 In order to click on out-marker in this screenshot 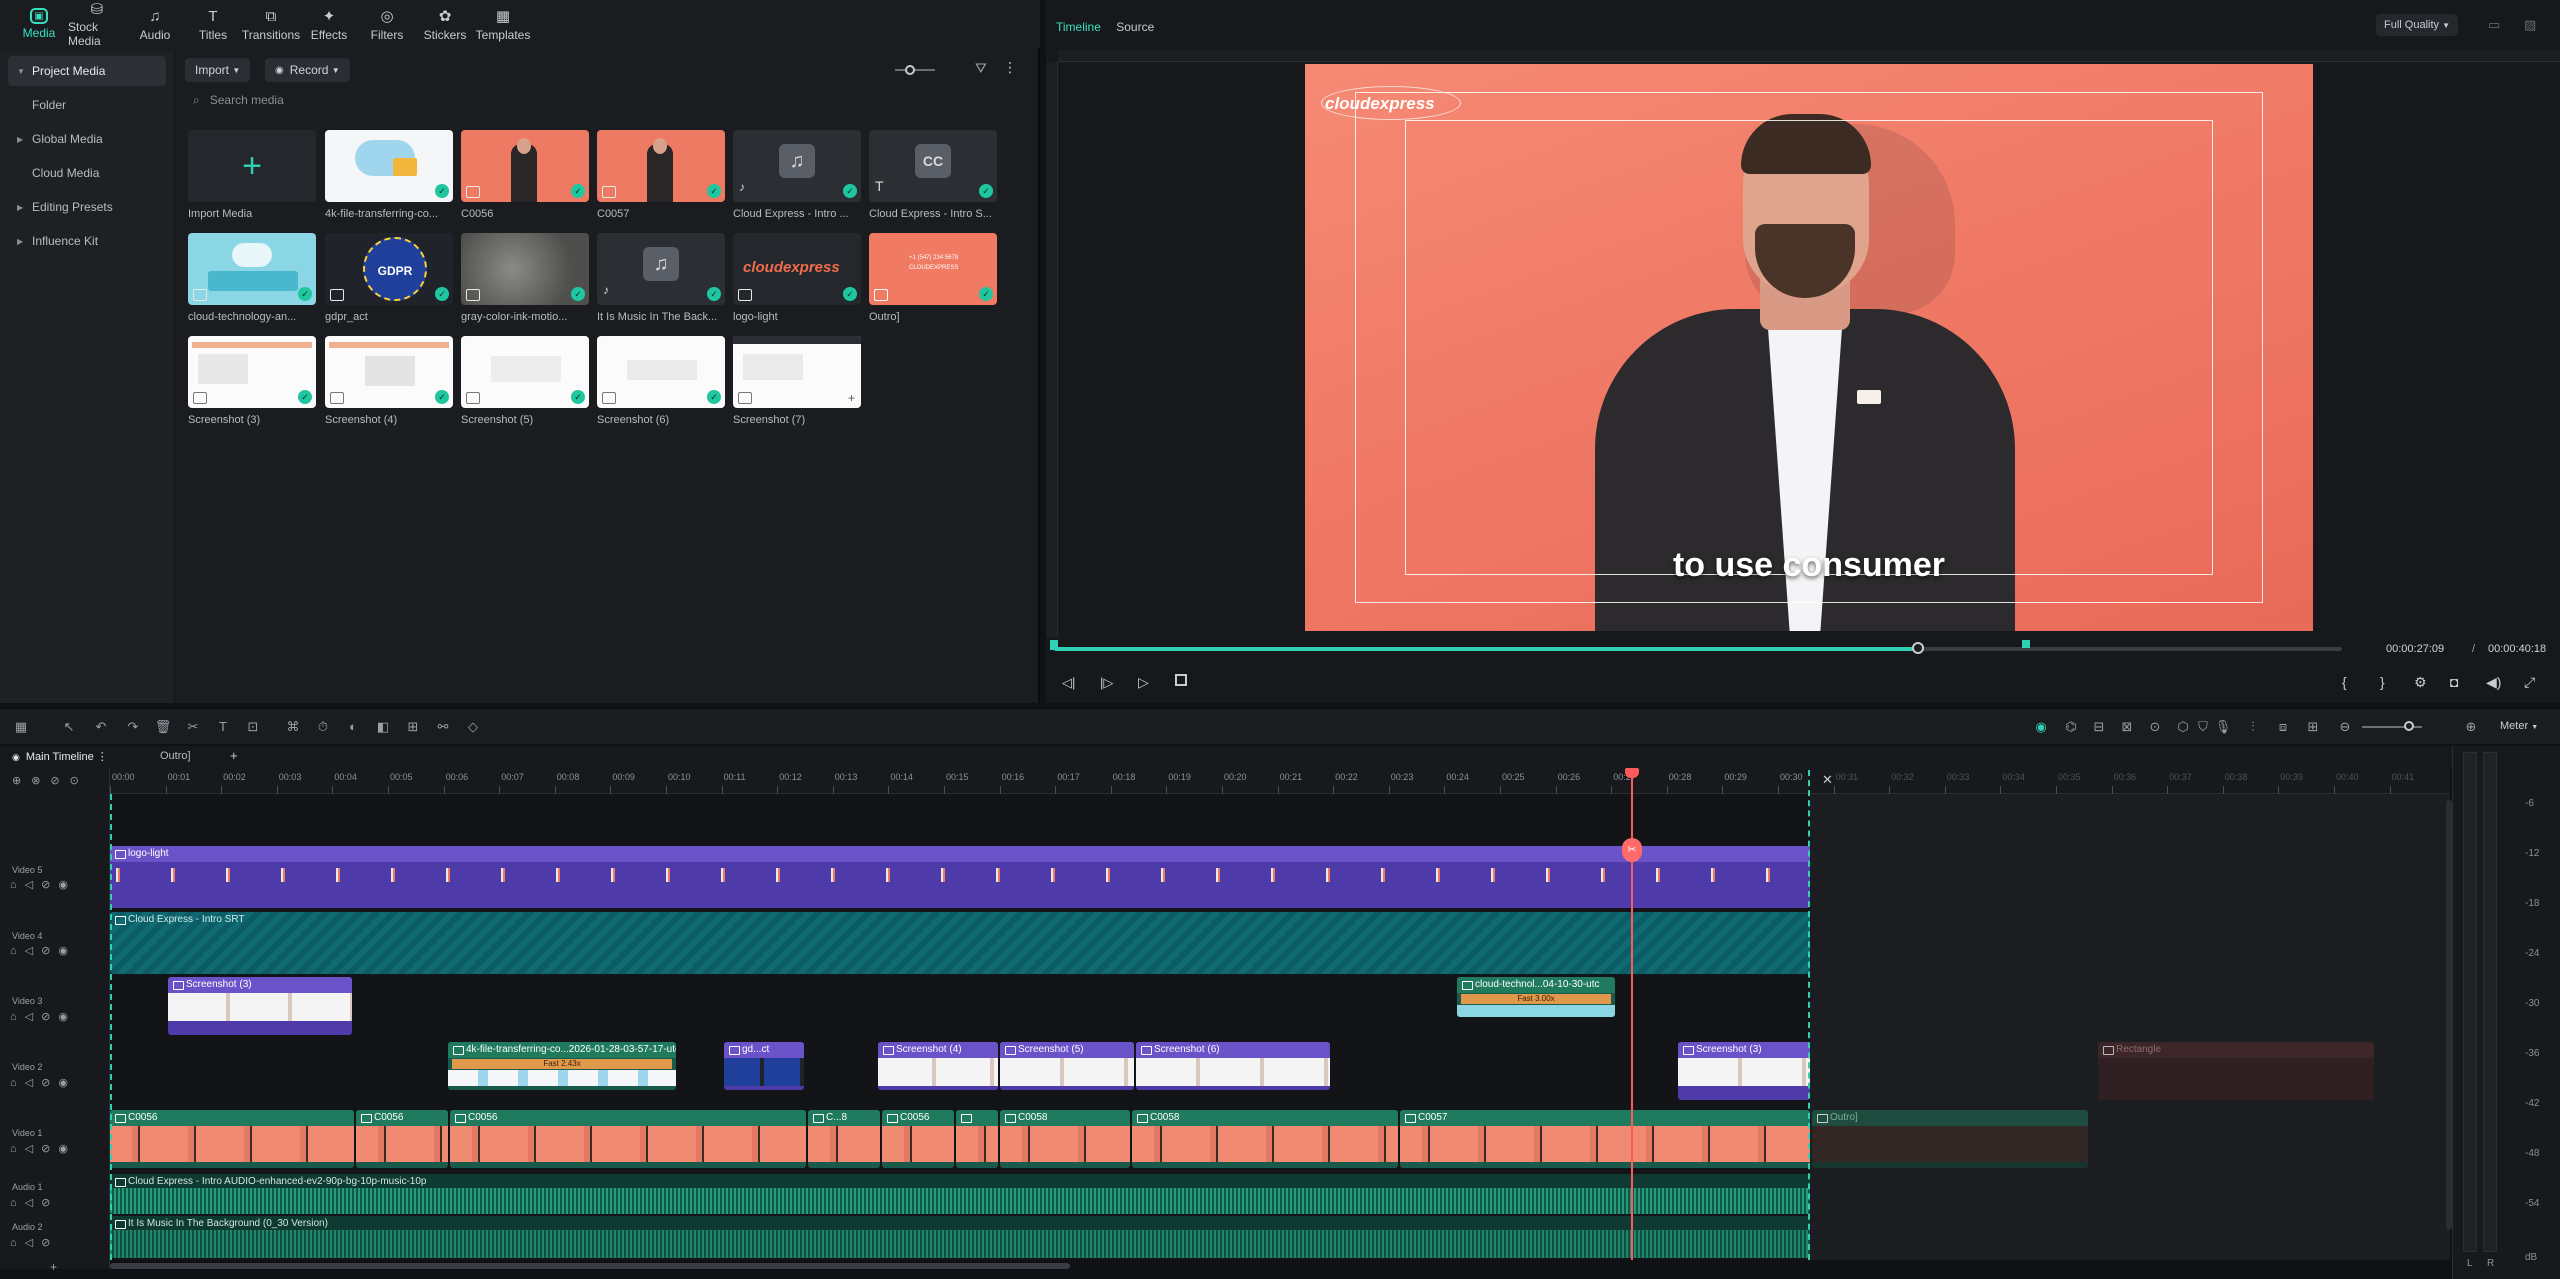, I will do `click(2026, 644)`.